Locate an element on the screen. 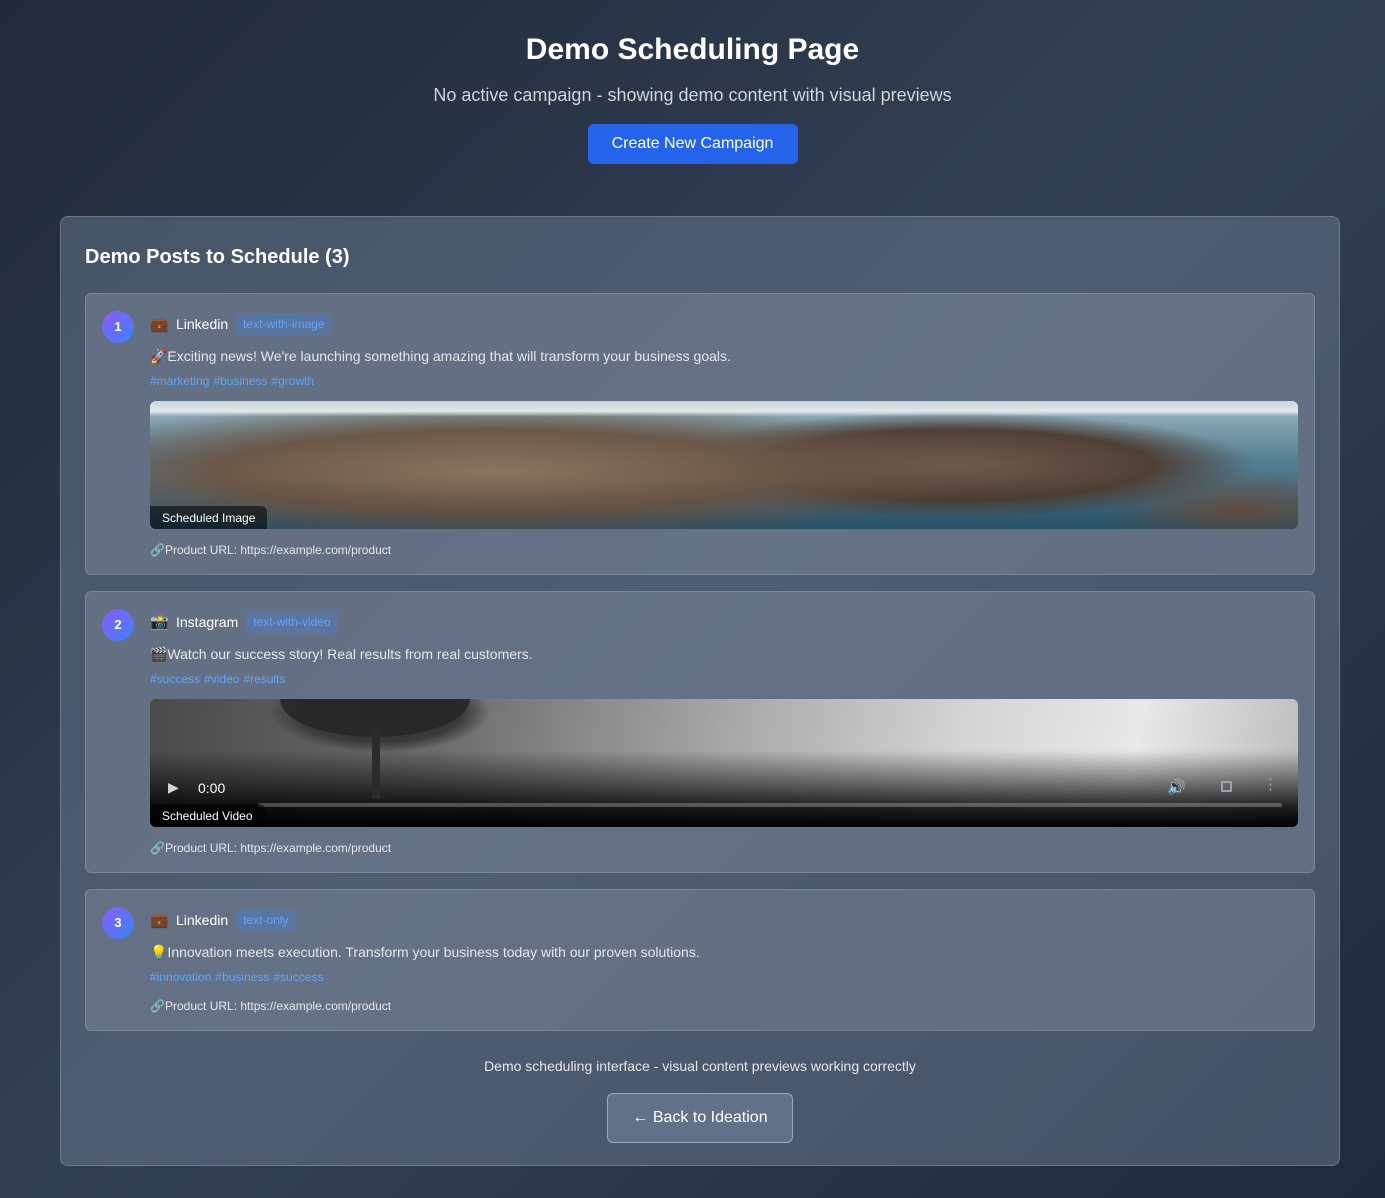 This screenshot has height=1198, width=1385. post-number: 3 is located at coordinates (118, 923).